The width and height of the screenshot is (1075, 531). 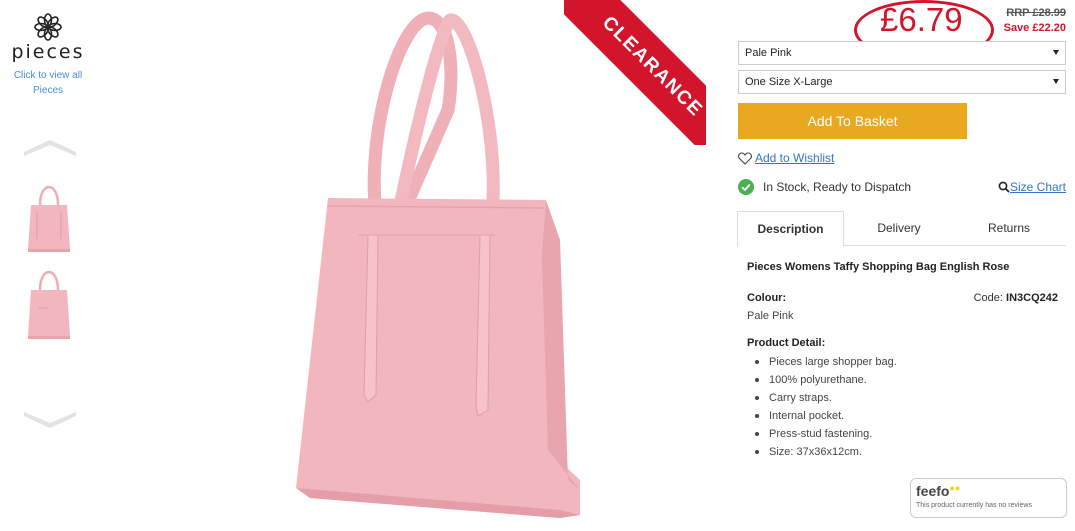 I want to click on colour-label: Colour:, so click(x=767, y=298).